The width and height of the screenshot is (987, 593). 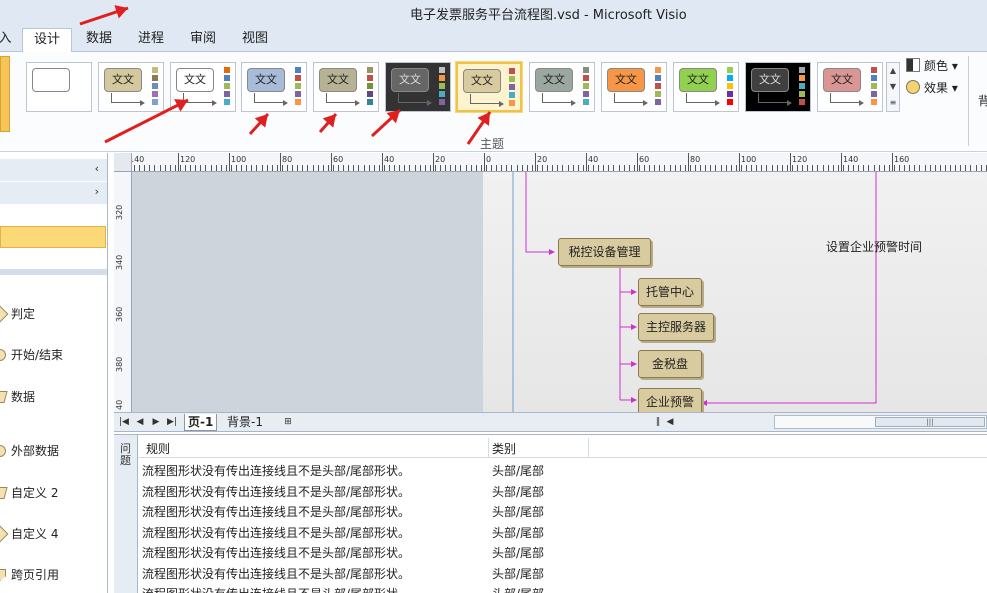 I want to click on effects-button: 效果 ▾, so click(x=932, y=87).